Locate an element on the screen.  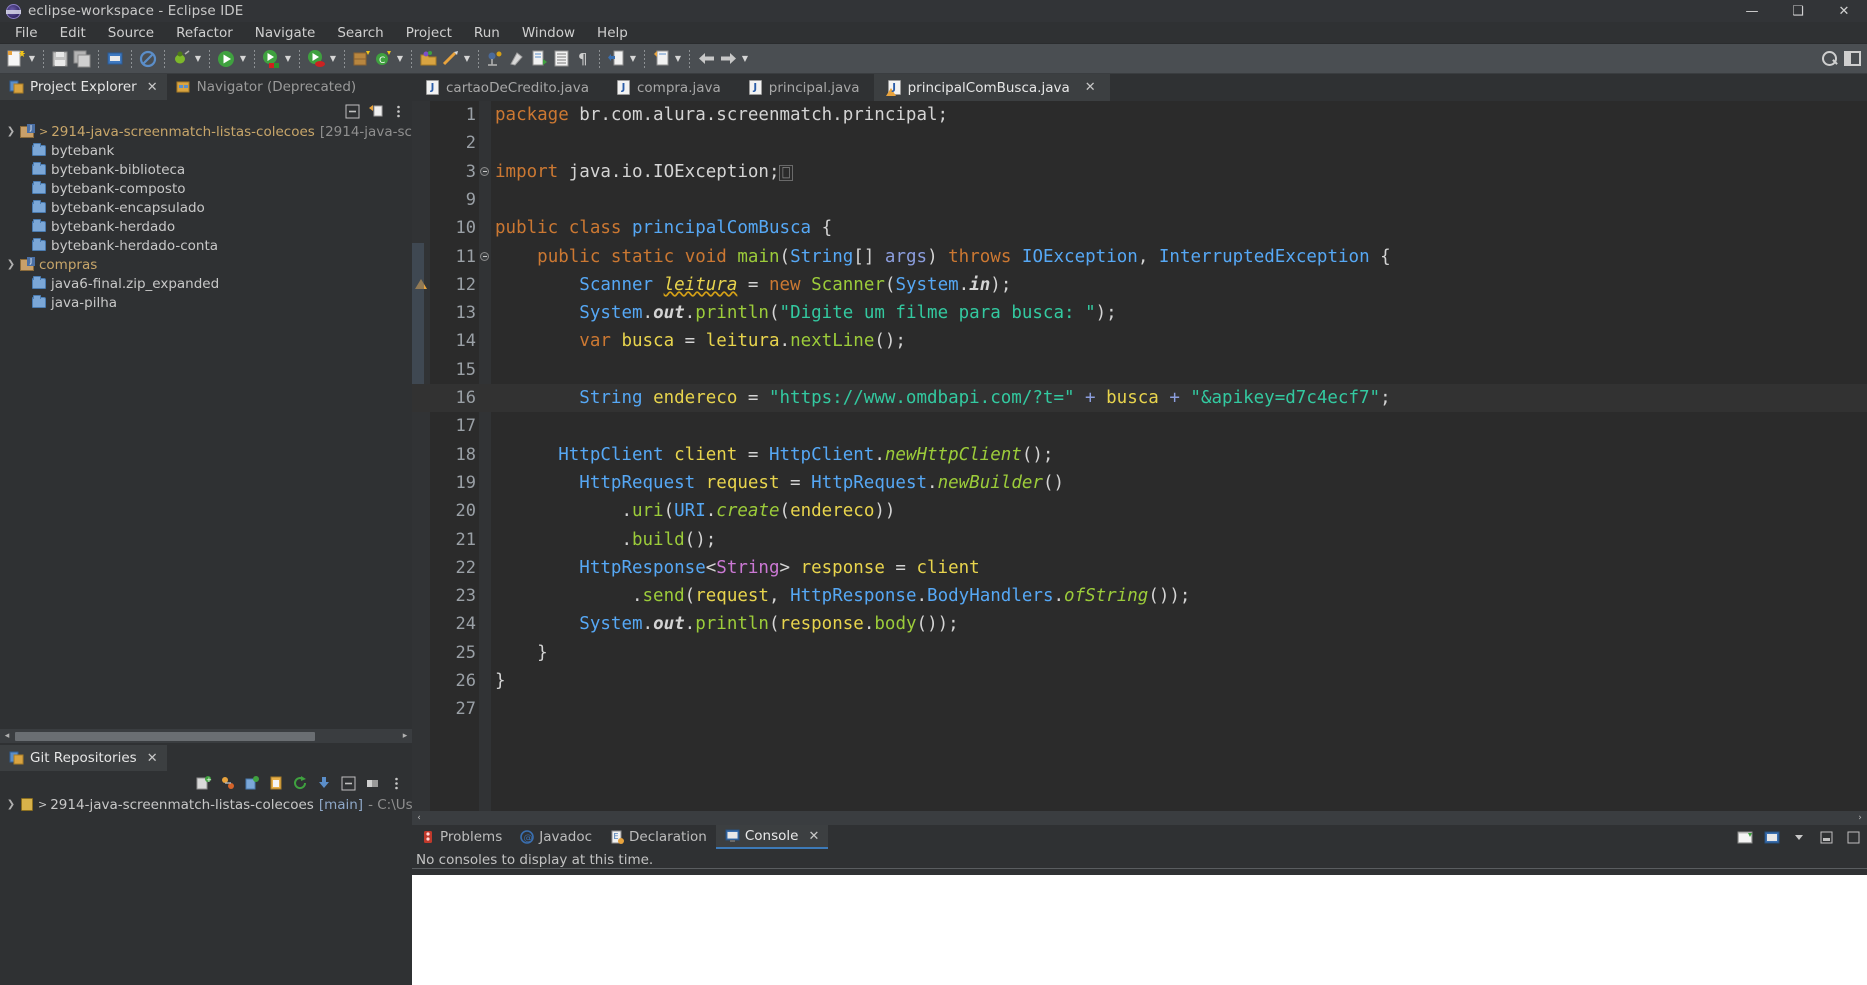
search-pen-icon is located at coordinates (450, 59).